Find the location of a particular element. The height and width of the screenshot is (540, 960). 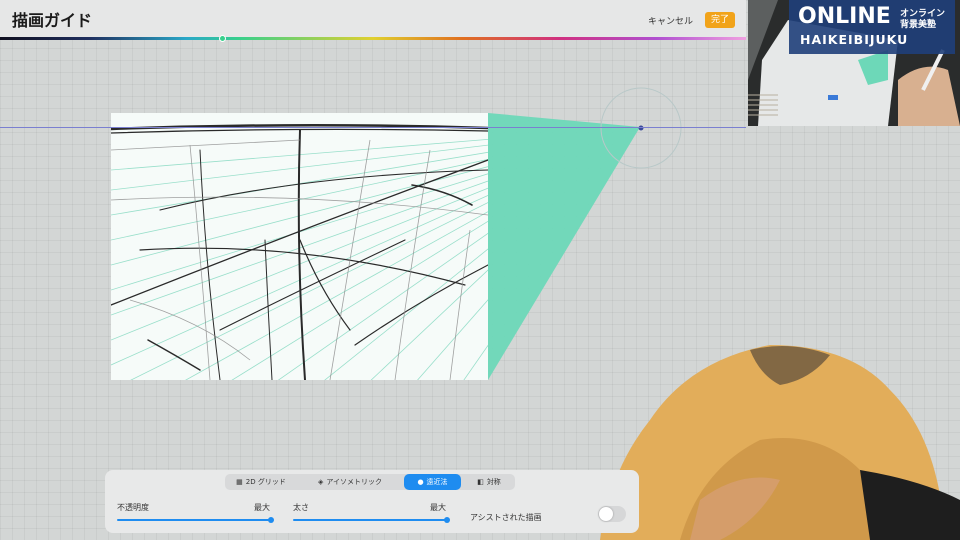

presenter-overlay is located at coordinates (780, 442).